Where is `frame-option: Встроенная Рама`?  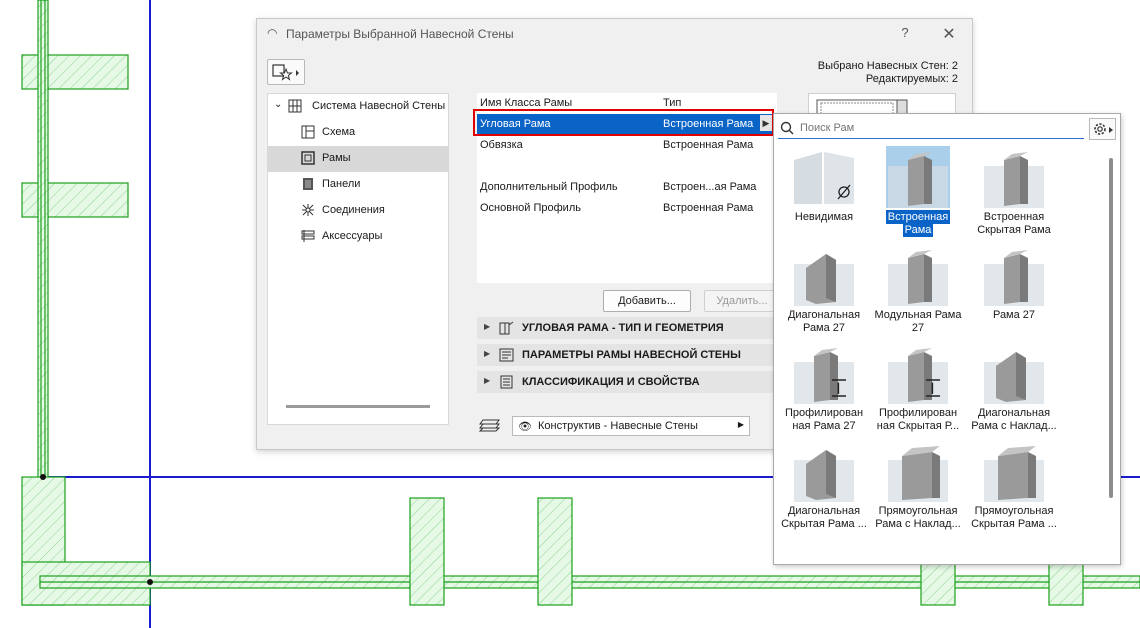
frame-option: Встроенная Рама is located at coordinates (918, 191).